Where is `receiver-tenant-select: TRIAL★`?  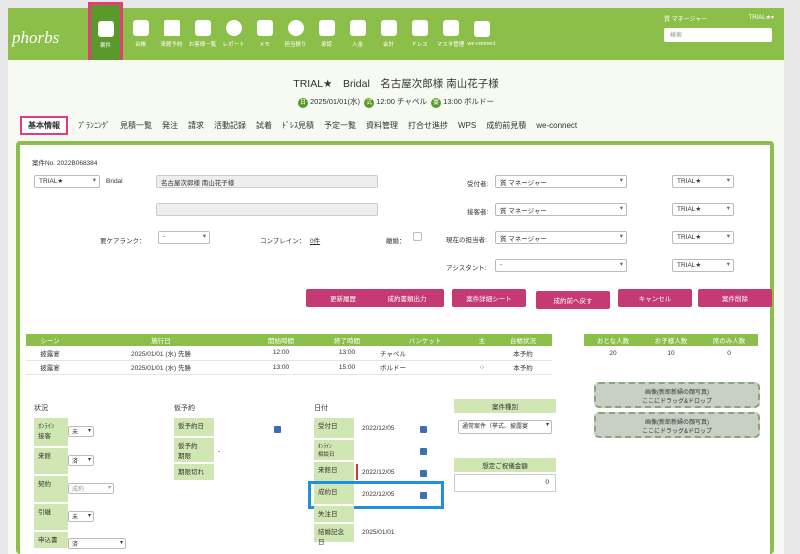 receiver-tenant-select: TRIAL★ is located at coordinates (703, 181).